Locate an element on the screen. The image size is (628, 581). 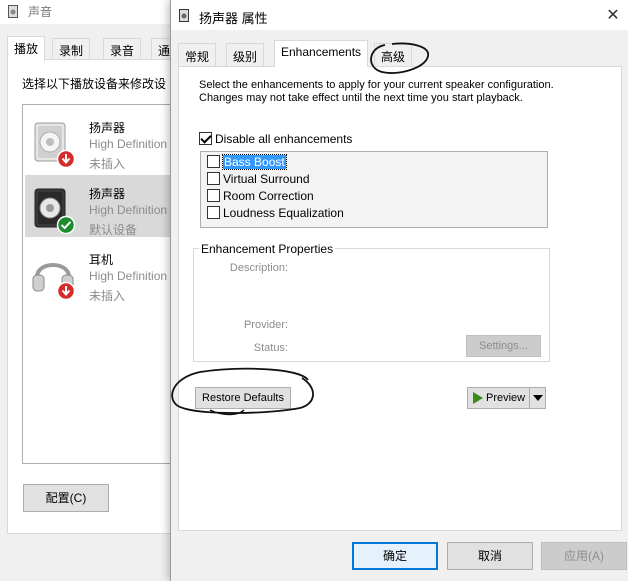
enhancement-label: Virtual Surround is located at coordinates (266, 179).